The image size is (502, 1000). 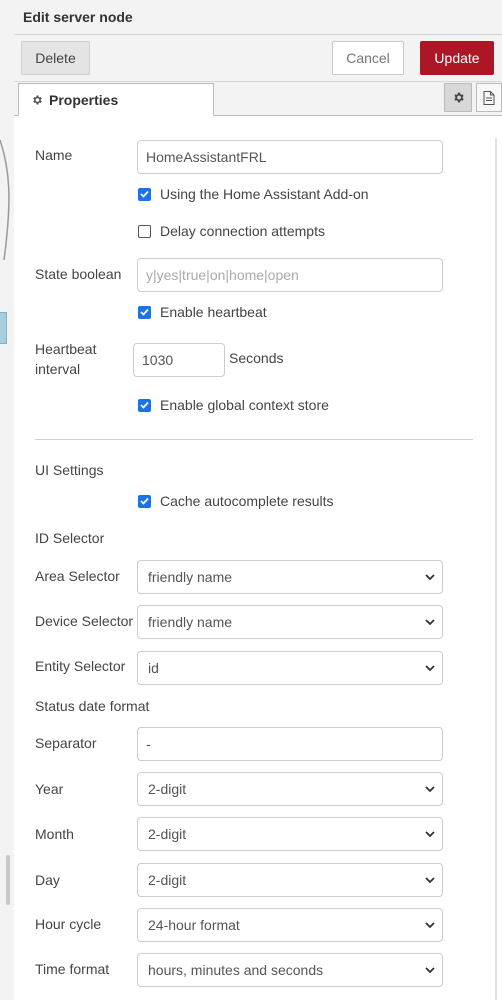 I want to click on name-input, so click(x=290, y=157).